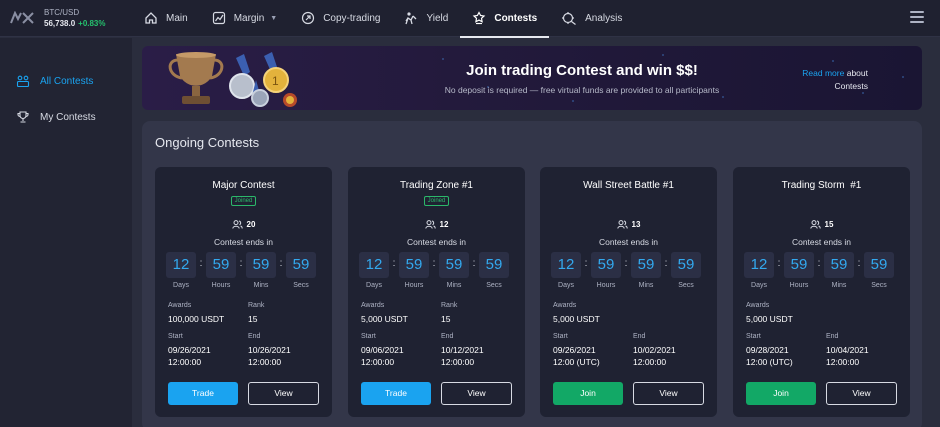  I want to click on start-time: 12:00 (UTC), so click(769, 362).